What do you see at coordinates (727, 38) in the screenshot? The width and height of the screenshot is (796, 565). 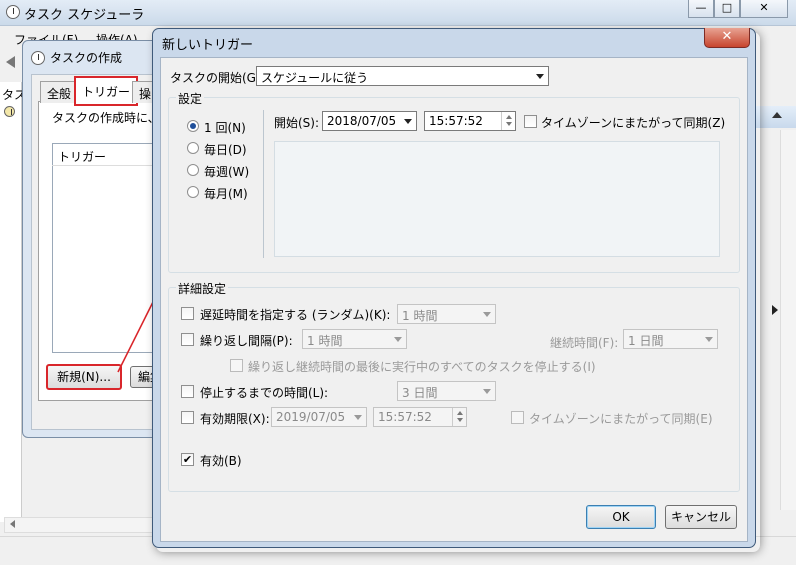 I see `dialog-close-button: ✕` at bounding box center [727, 38].